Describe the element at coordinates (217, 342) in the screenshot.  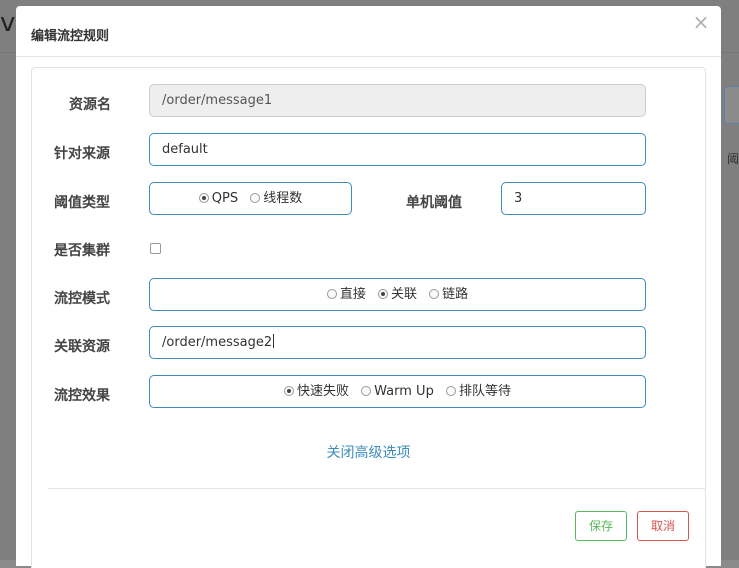
I see `related-resource-value: /order/message2` at that location.